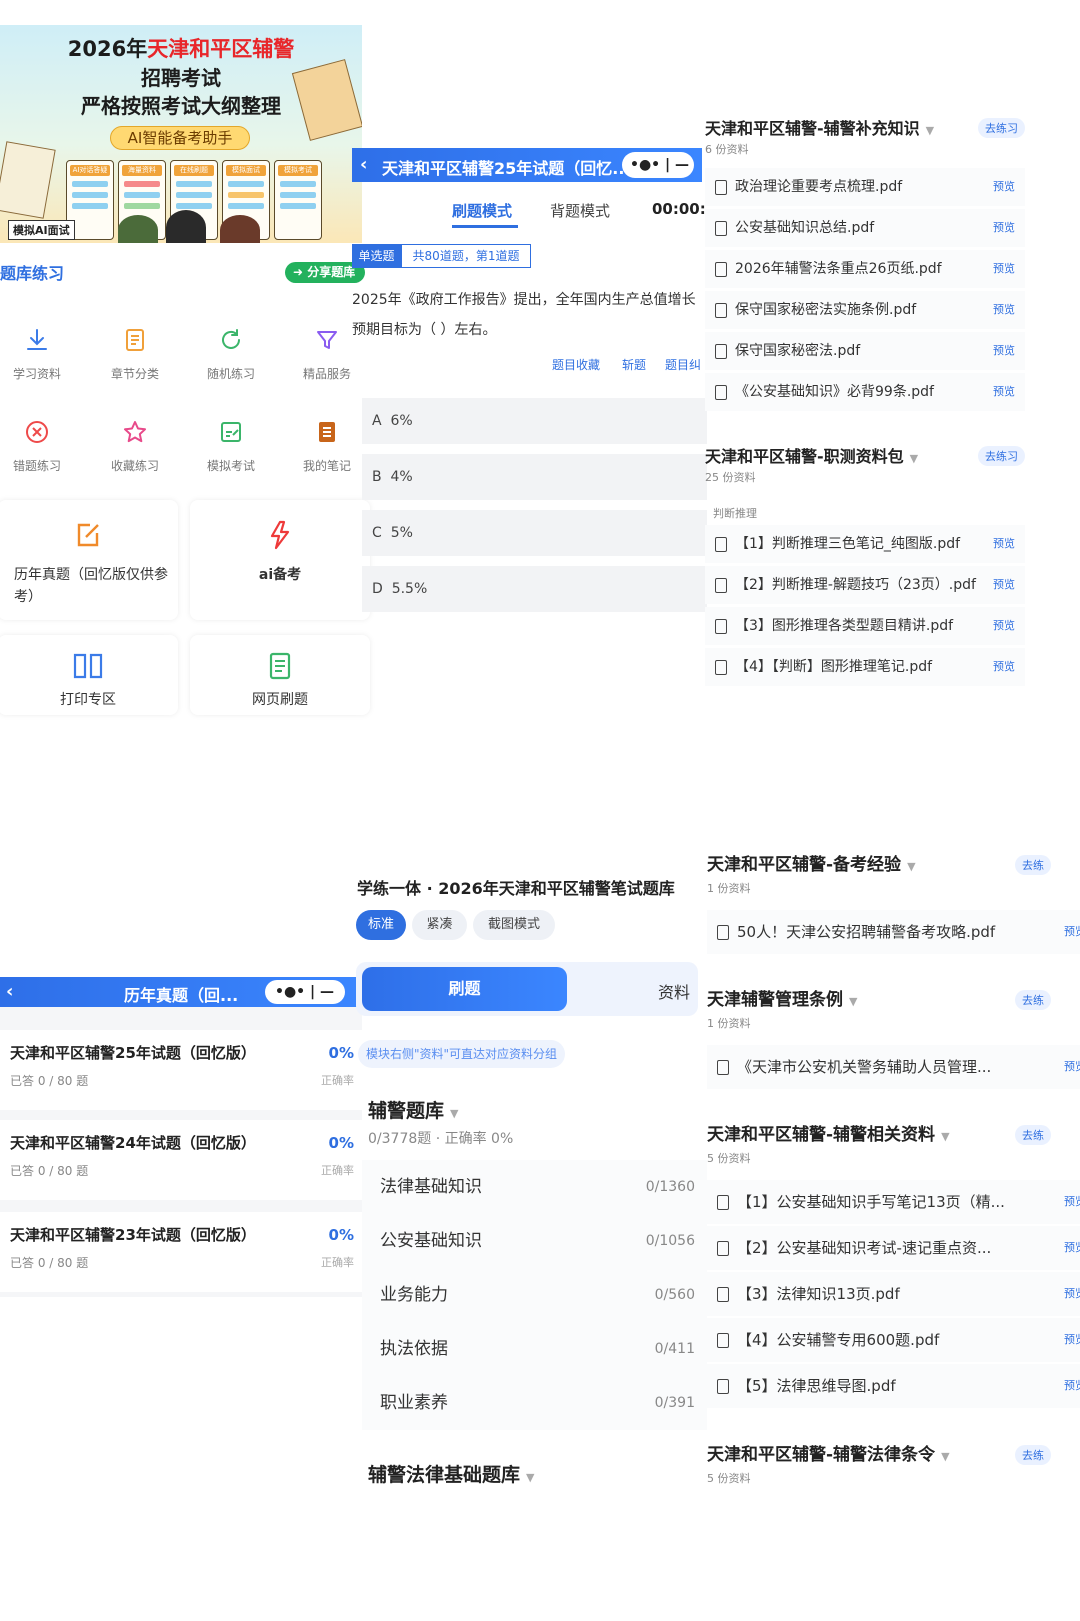 The height and width of the screenshot is (1621, 1080). What do you see at coordinates (674, 991) in the screenshot?
I see `tab-materials: 资料` at bounding box center [674, 991].